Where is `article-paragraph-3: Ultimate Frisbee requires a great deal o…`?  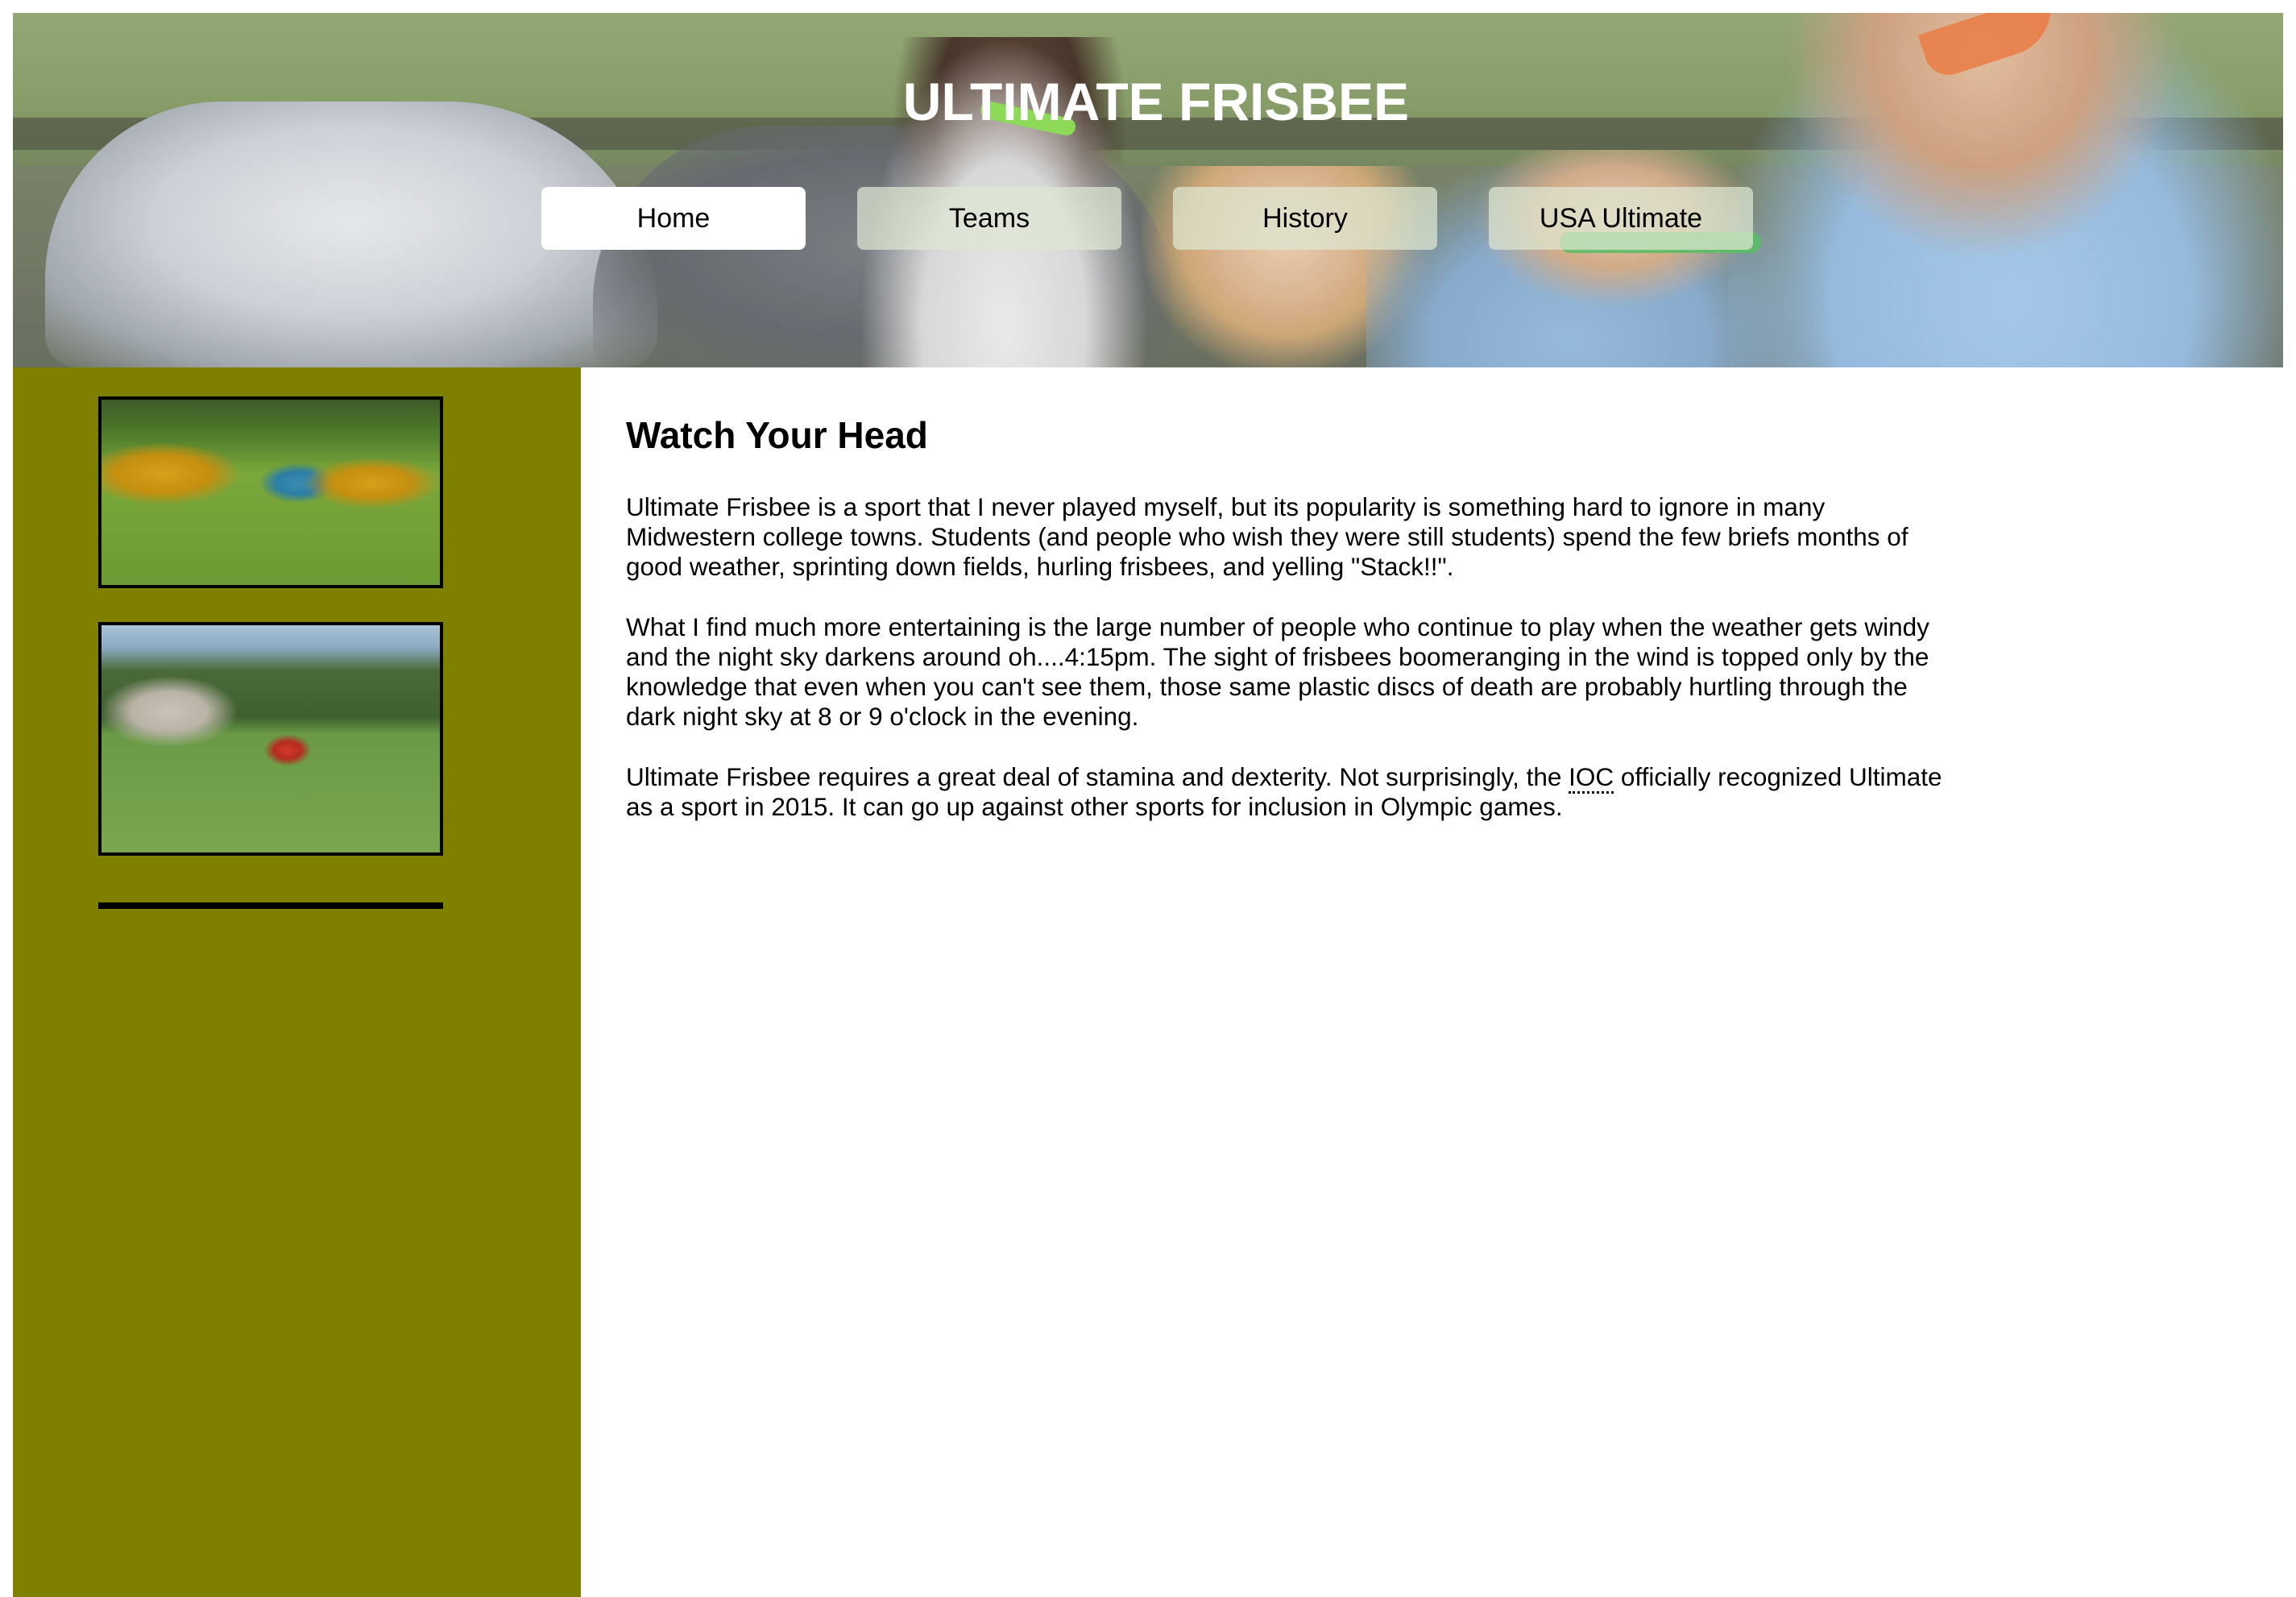
article-paragraph-3: Ultimate Frisbee requires a great deal o… is located at coordinates (1290, 792).